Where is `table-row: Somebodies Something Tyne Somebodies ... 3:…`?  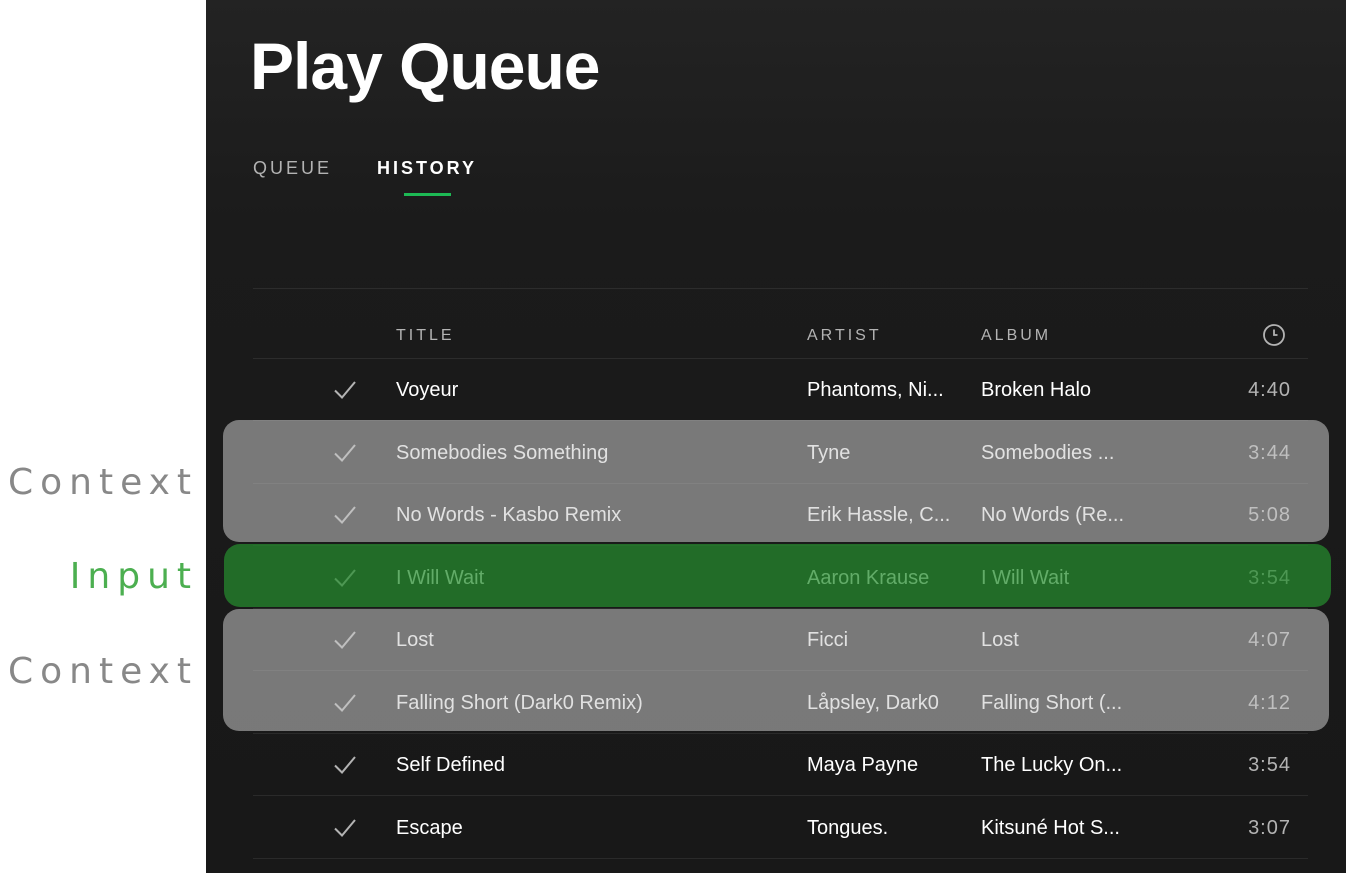 table-row: Somebodies Something Tyne Somebodies ... 3:… is located at coordinates (776, 453).